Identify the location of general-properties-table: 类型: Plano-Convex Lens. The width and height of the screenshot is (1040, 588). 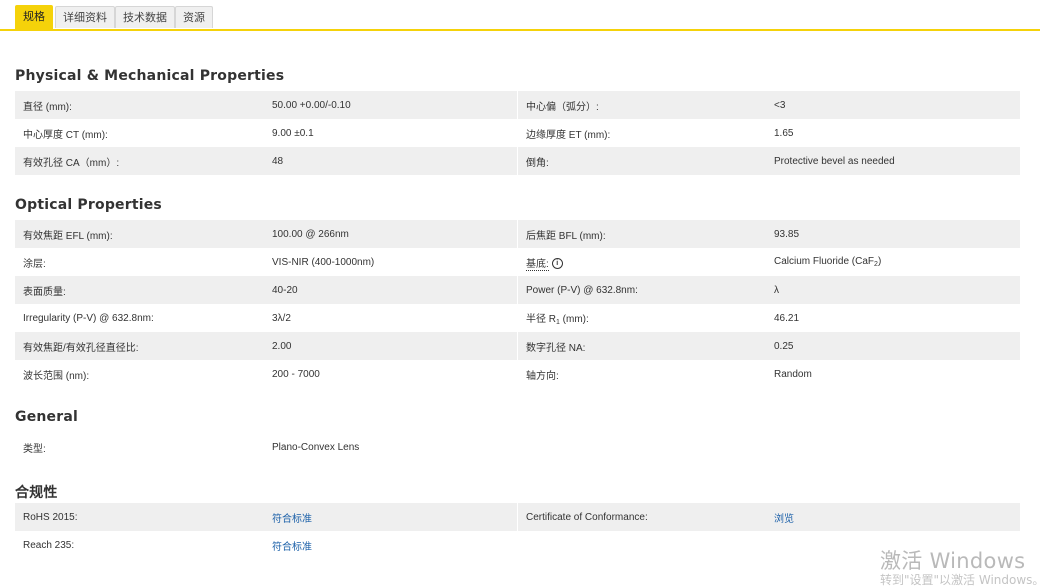
(517, 447).